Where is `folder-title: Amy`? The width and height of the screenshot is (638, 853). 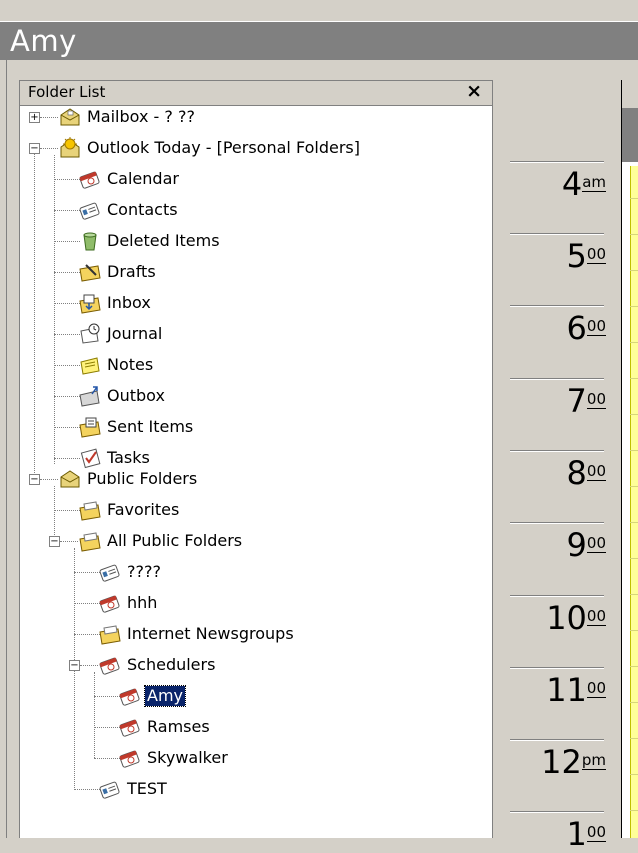
folder-title: Amy is located at coordinates (43, 41).